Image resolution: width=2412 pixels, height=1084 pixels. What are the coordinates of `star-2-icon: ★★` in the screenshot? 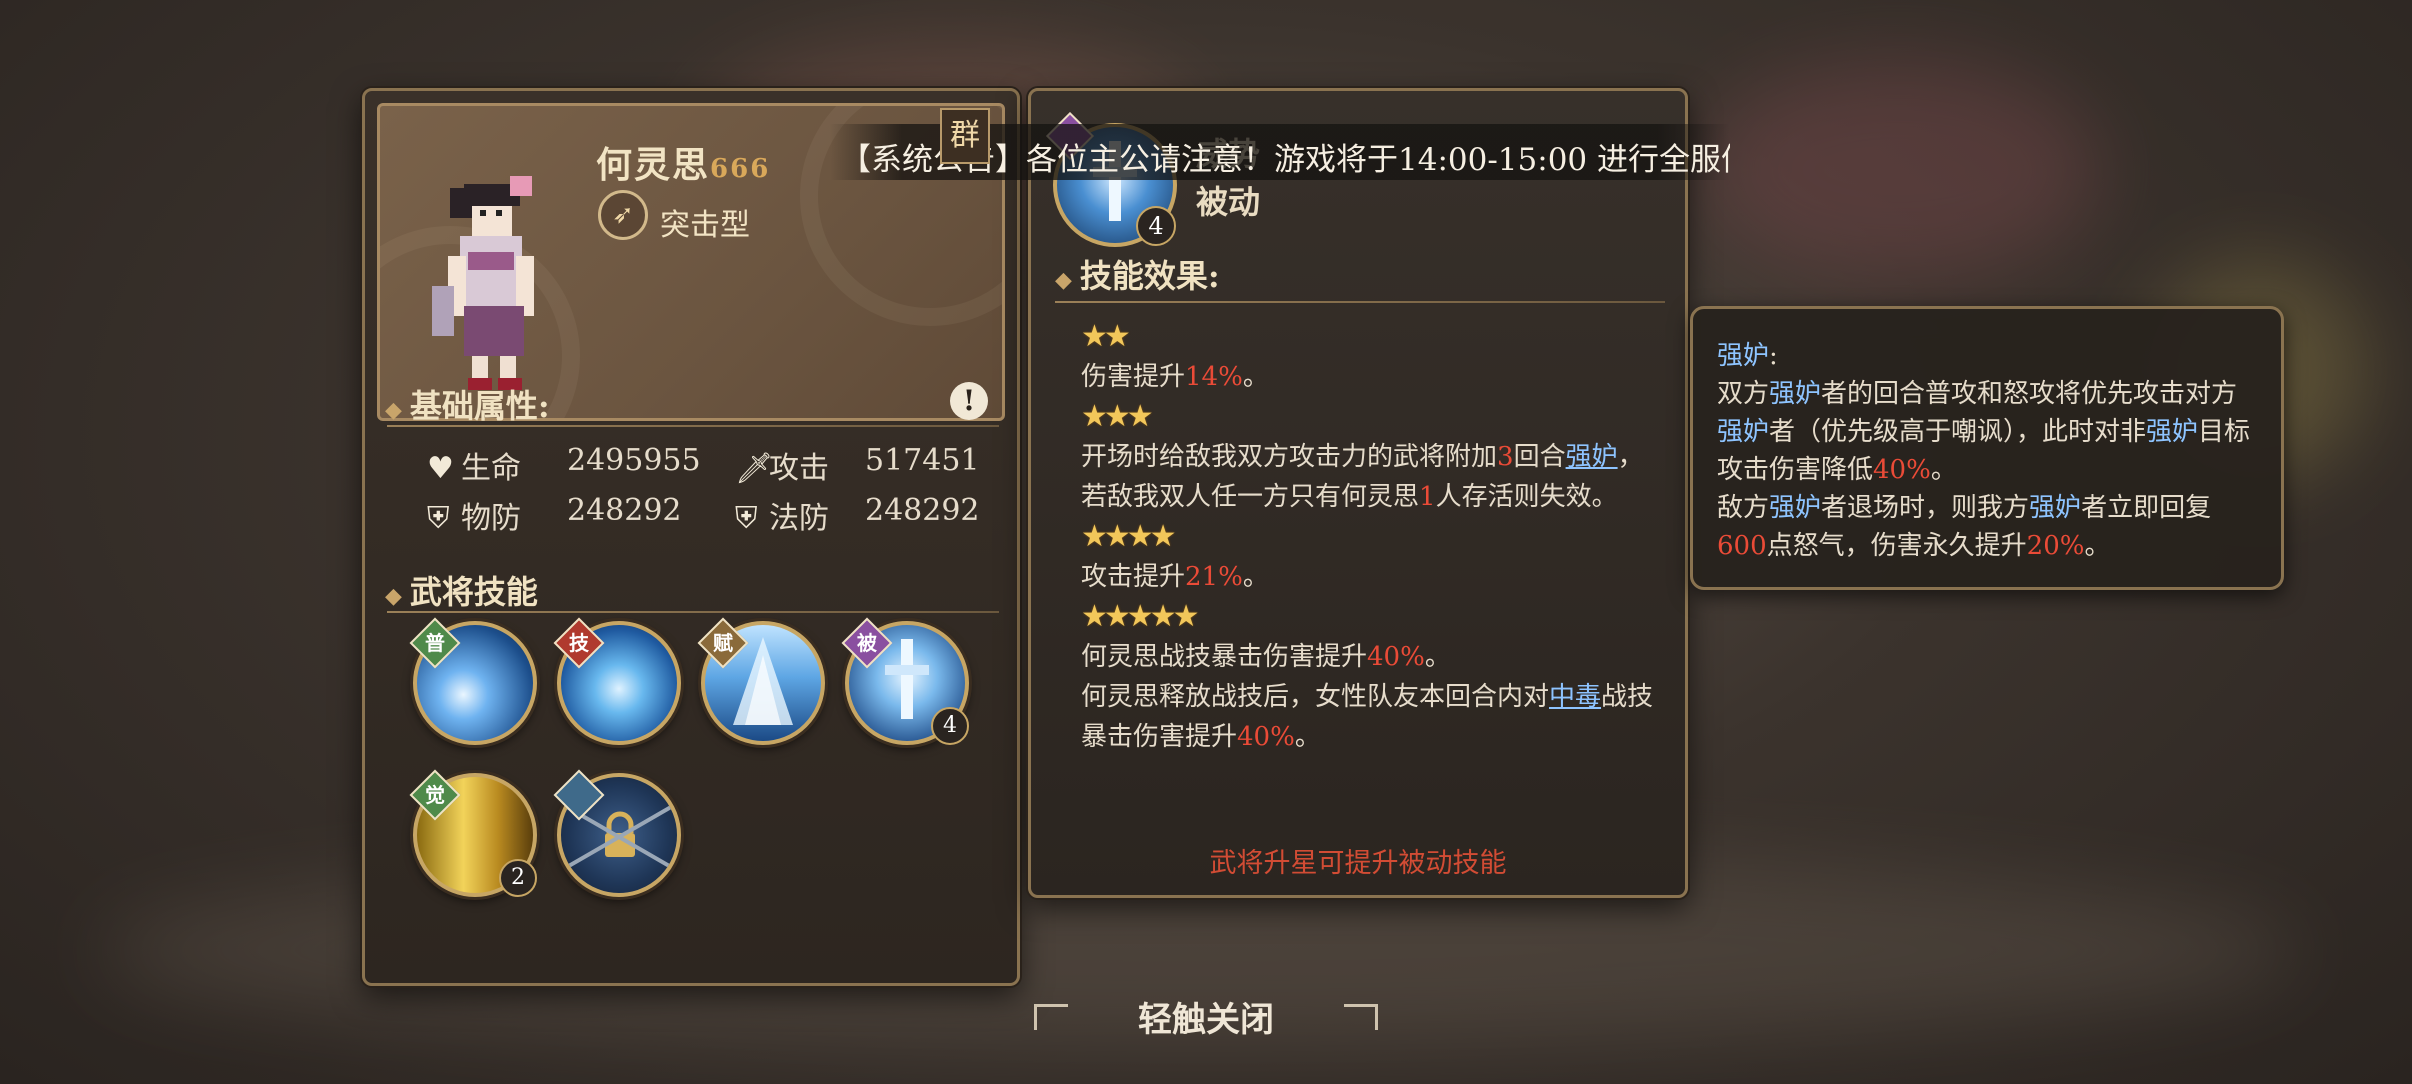 It's located at (1106, 336).